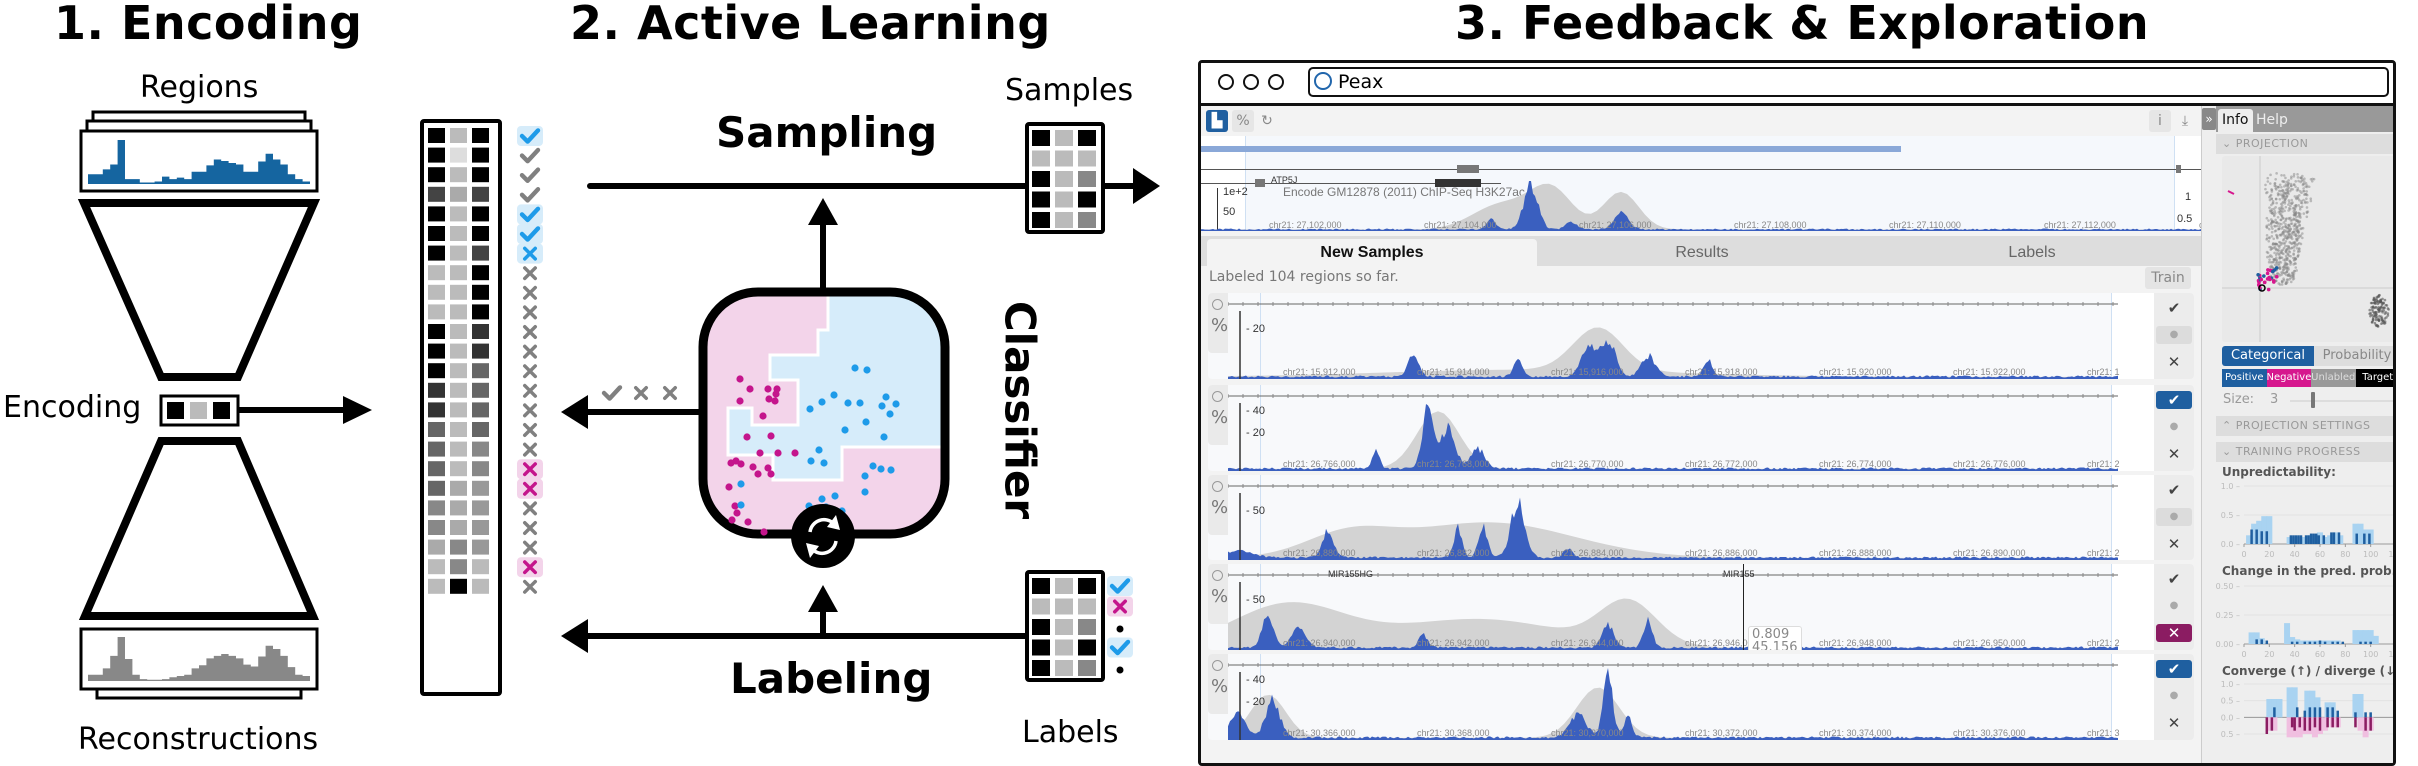  I want to click on window-minimize-button, so click(1251, 82).